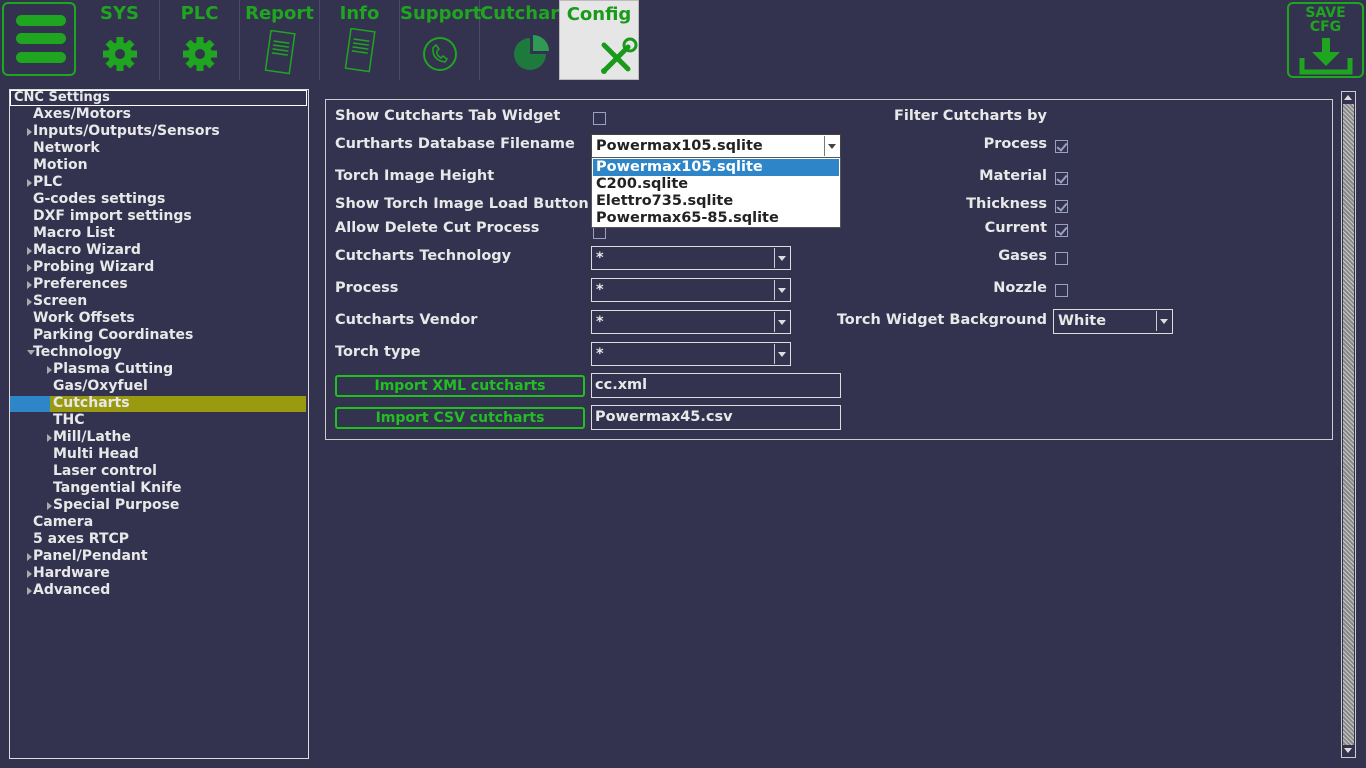  What do you see at coordinates (60, 301) in the screenshot?
I see `tree-item-label: Screen` at bounding box center [60, 301].